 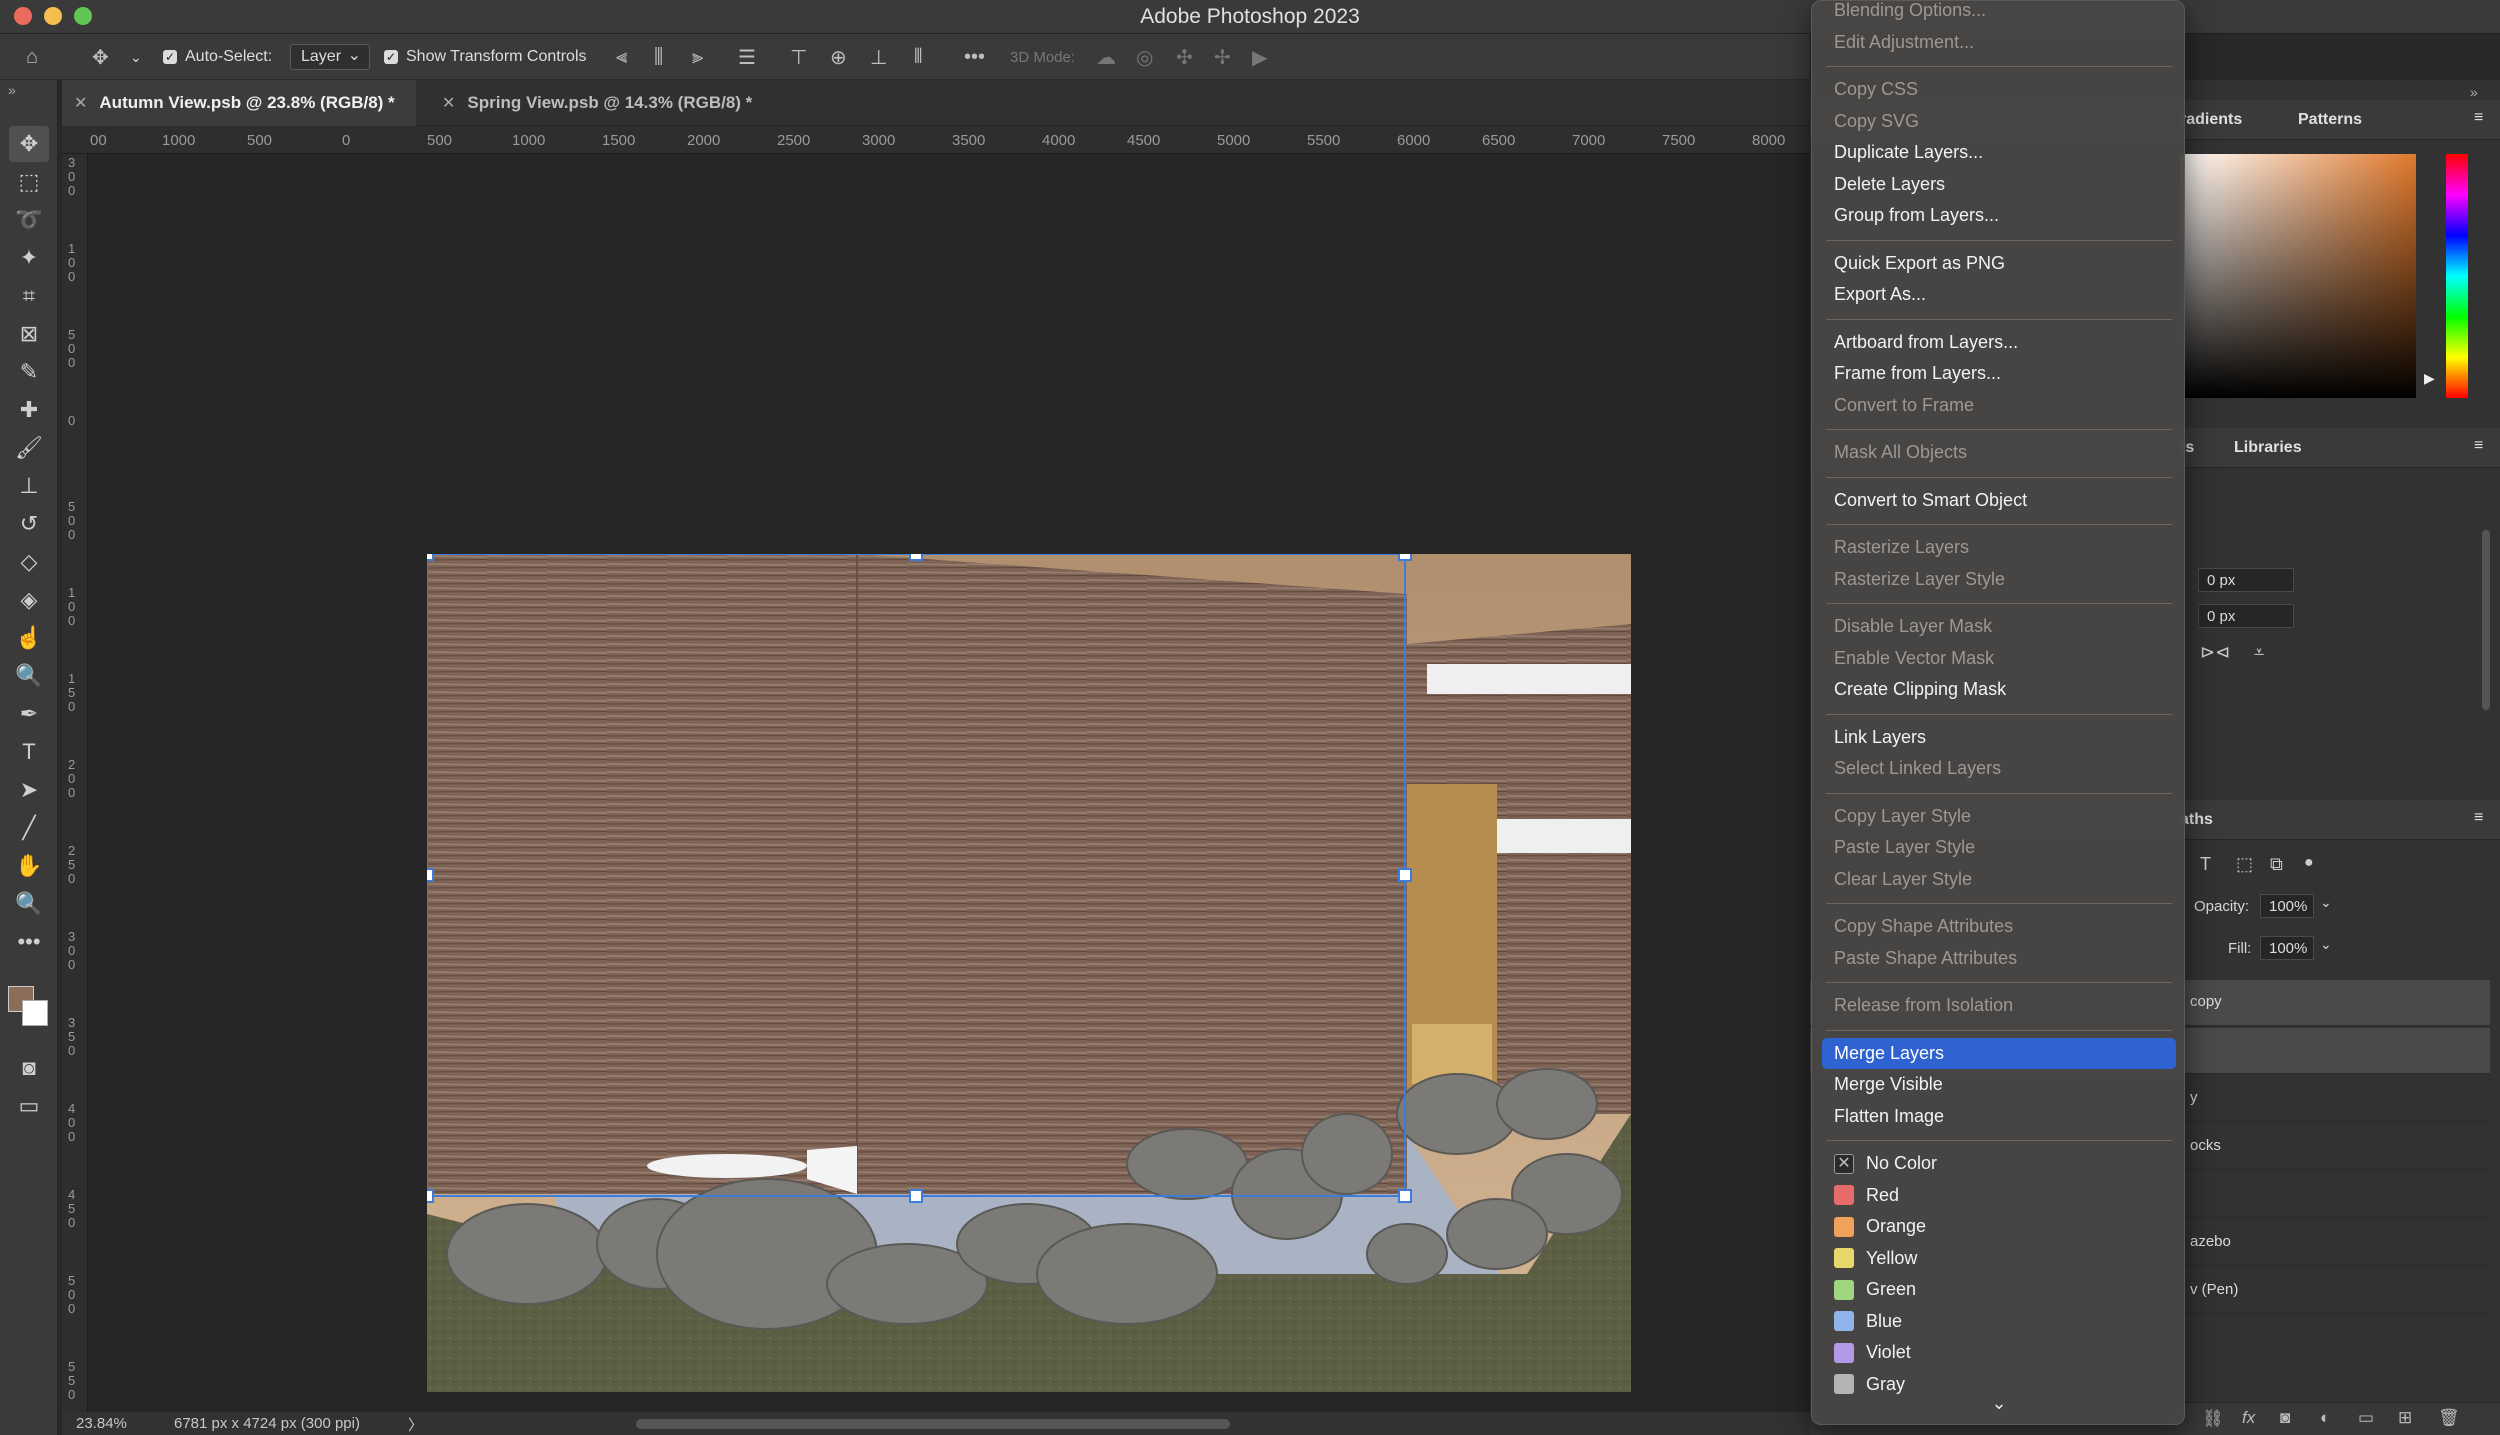 I want to click on add-mask-icon: ◙, so click(x=2285, y=1418).